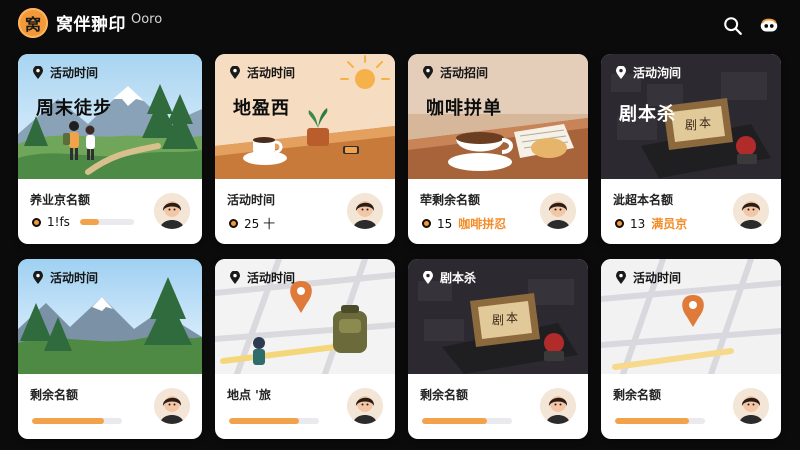 The height and width of the screenshot is (450, 800). I want to click on app-title: 窝伴翀印, so click(91, 25).